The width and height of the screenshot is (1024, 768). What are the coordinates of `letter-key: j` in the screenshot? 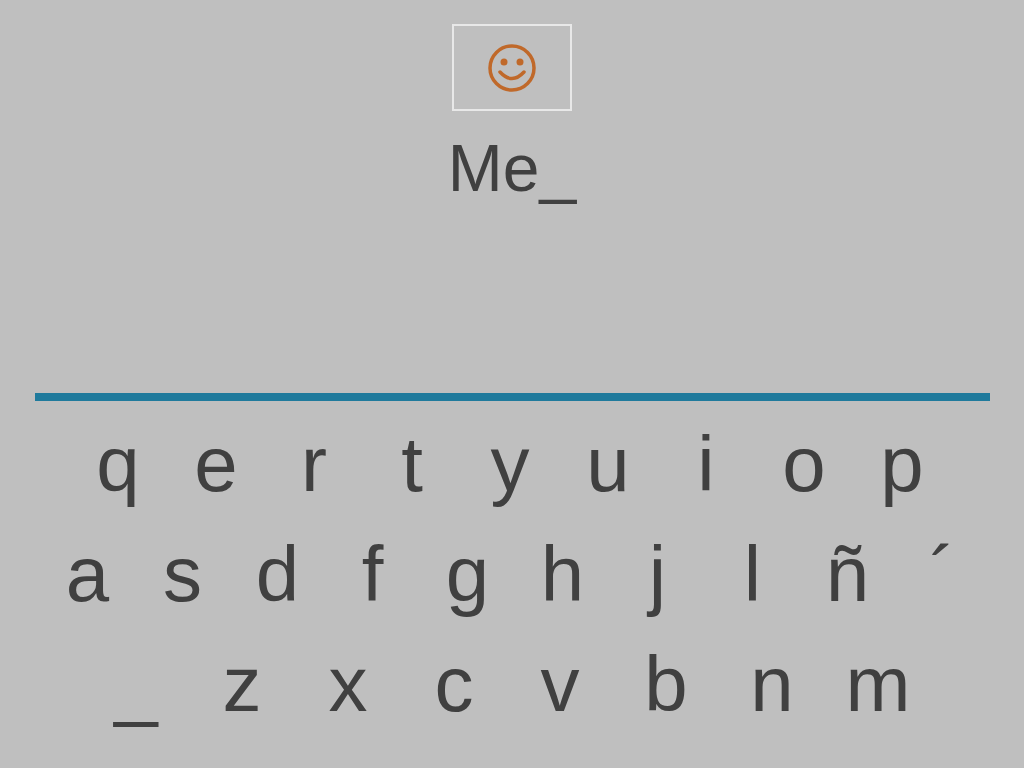 It's located at (657, 574).